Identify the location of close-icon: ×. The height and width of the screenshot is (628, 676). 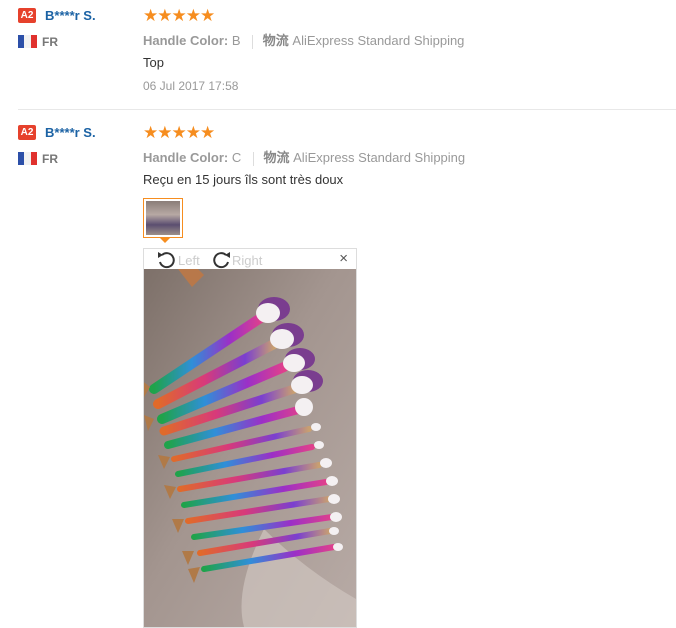
(343, 259).